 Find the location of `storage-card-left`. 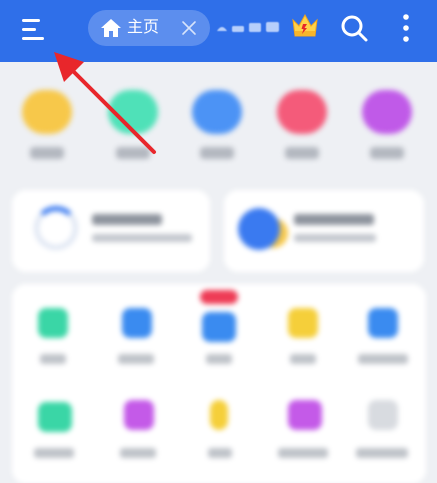

storage-card-left is located at coordinates (111, 231).